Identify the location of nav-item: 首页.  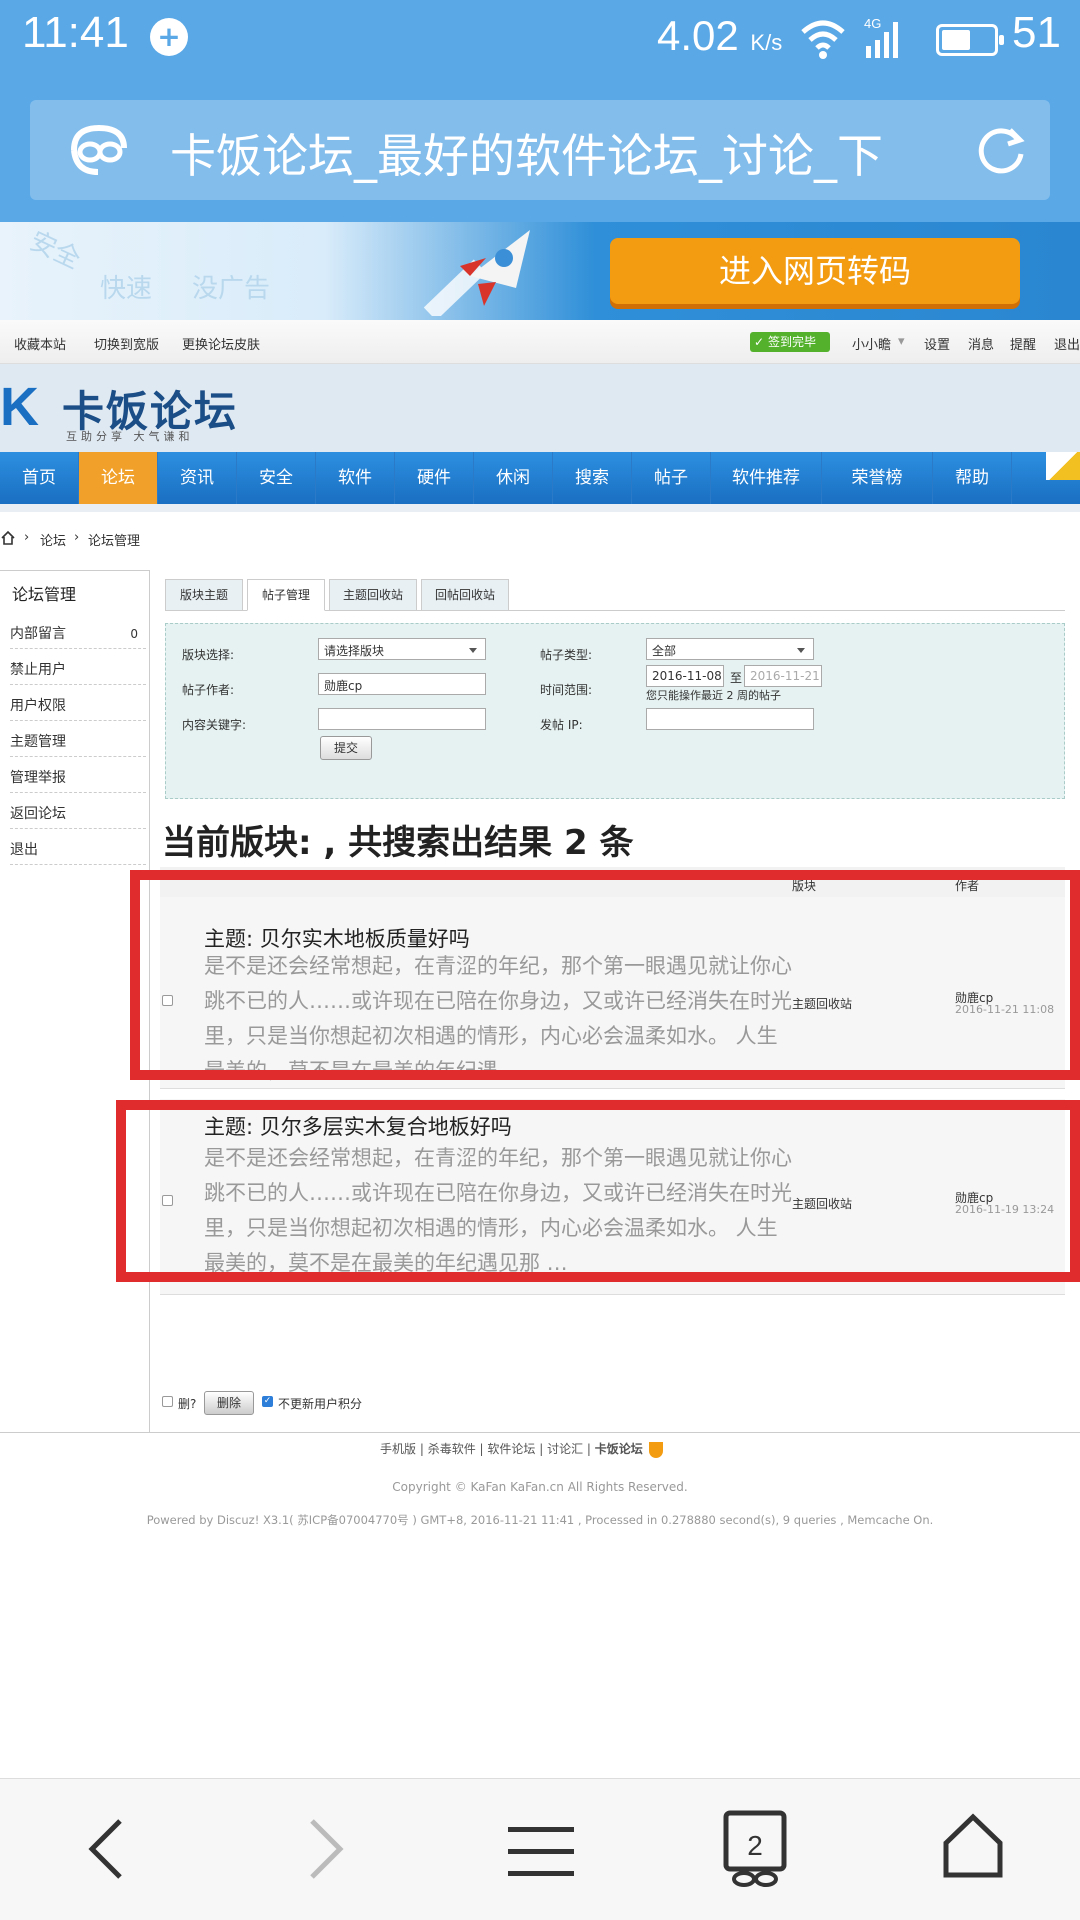
(39, 478).